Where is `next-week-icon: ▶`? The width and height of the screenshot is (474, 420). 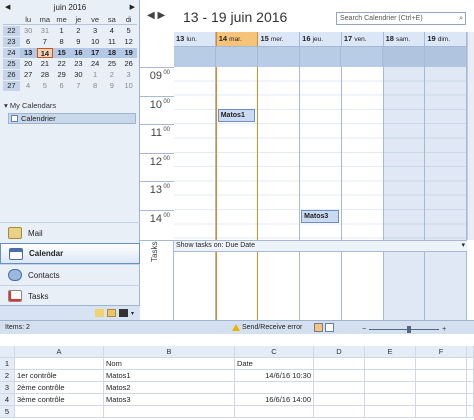 next-week-icon: ▶ is located at coordinates (161, 15).